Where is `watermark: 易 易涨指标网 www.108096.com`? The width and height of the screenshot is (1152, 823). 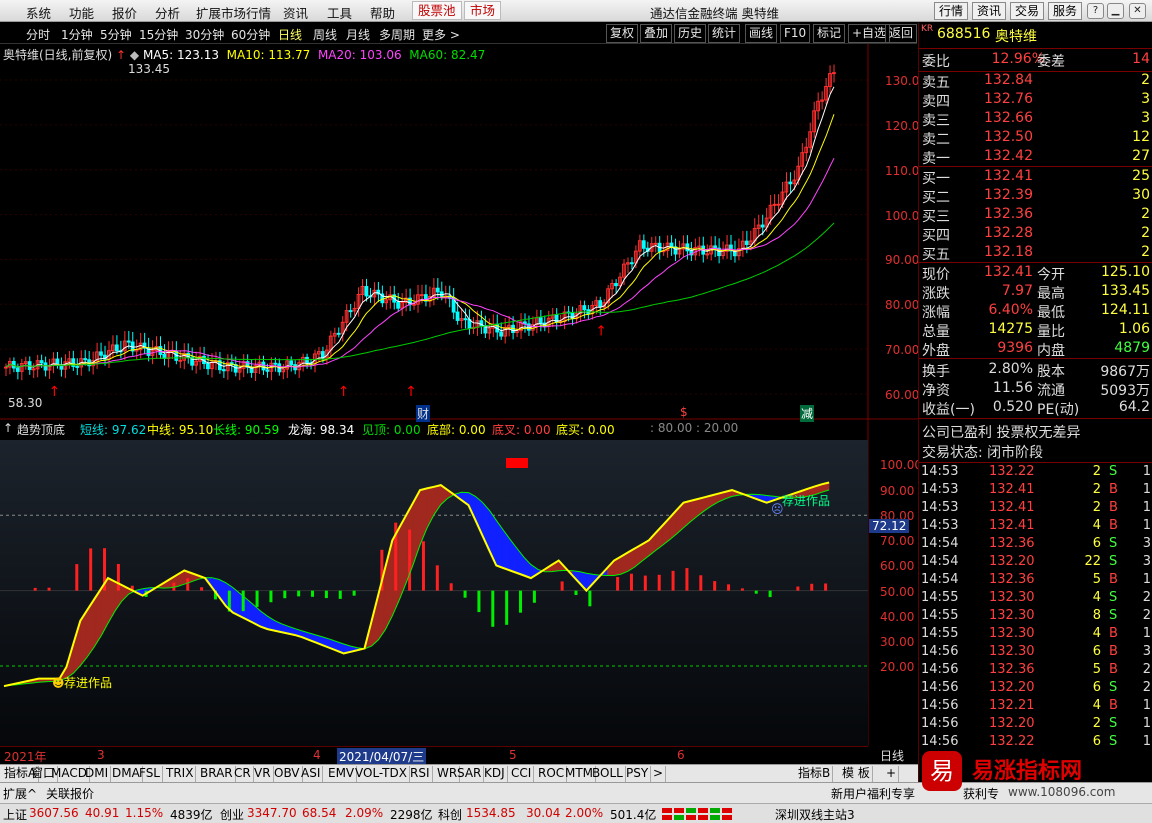 watermark: 易 易涨指标网 www.108096.com is located at coordinates (1035, 785).